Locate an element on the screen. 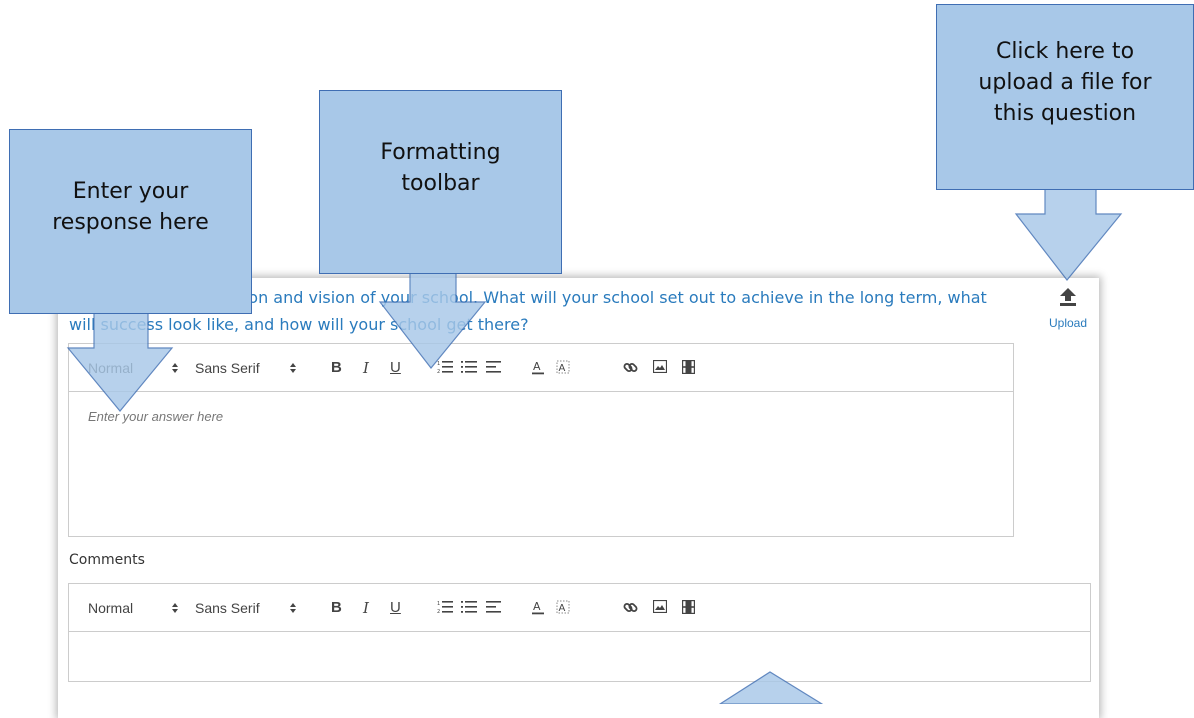 The width and height of the screenshot is (1194, 718). comments-underline-button: U is located at coordinates (395, 608).